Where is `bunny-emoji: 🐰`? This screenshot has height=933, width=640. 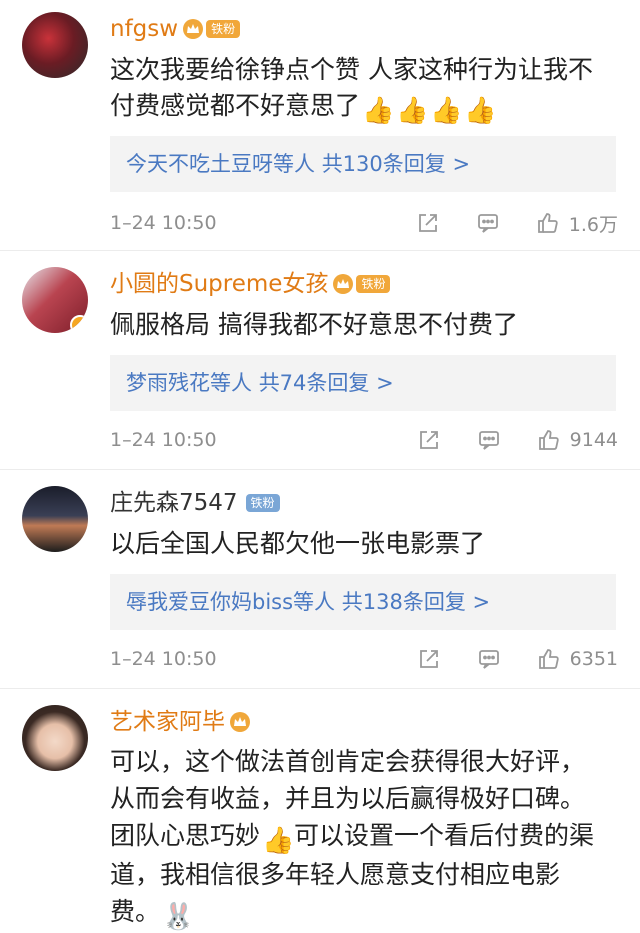 bunny-emoji: 🐰 is located at coordinates (178, 917).